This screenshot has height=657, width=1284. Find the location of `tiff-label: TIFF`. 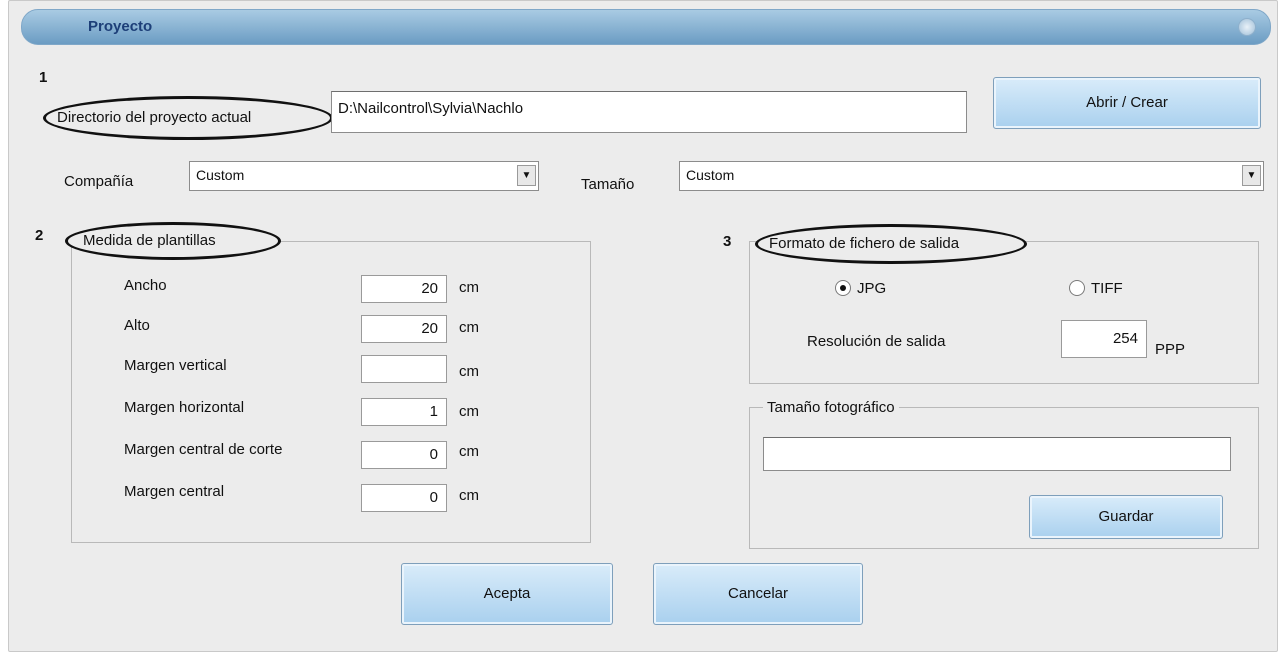

tiff-label: TIFF is located at coordinates (1107, 288).